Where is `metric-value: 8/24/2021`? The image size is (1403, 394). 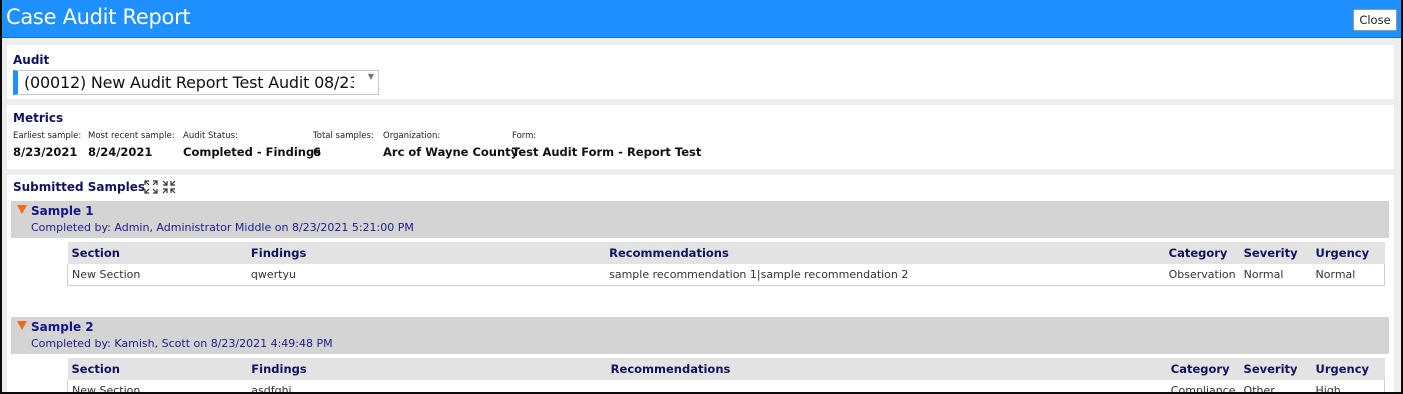
metric-value: 8/24/2021 is located at coordinates (120, 152).